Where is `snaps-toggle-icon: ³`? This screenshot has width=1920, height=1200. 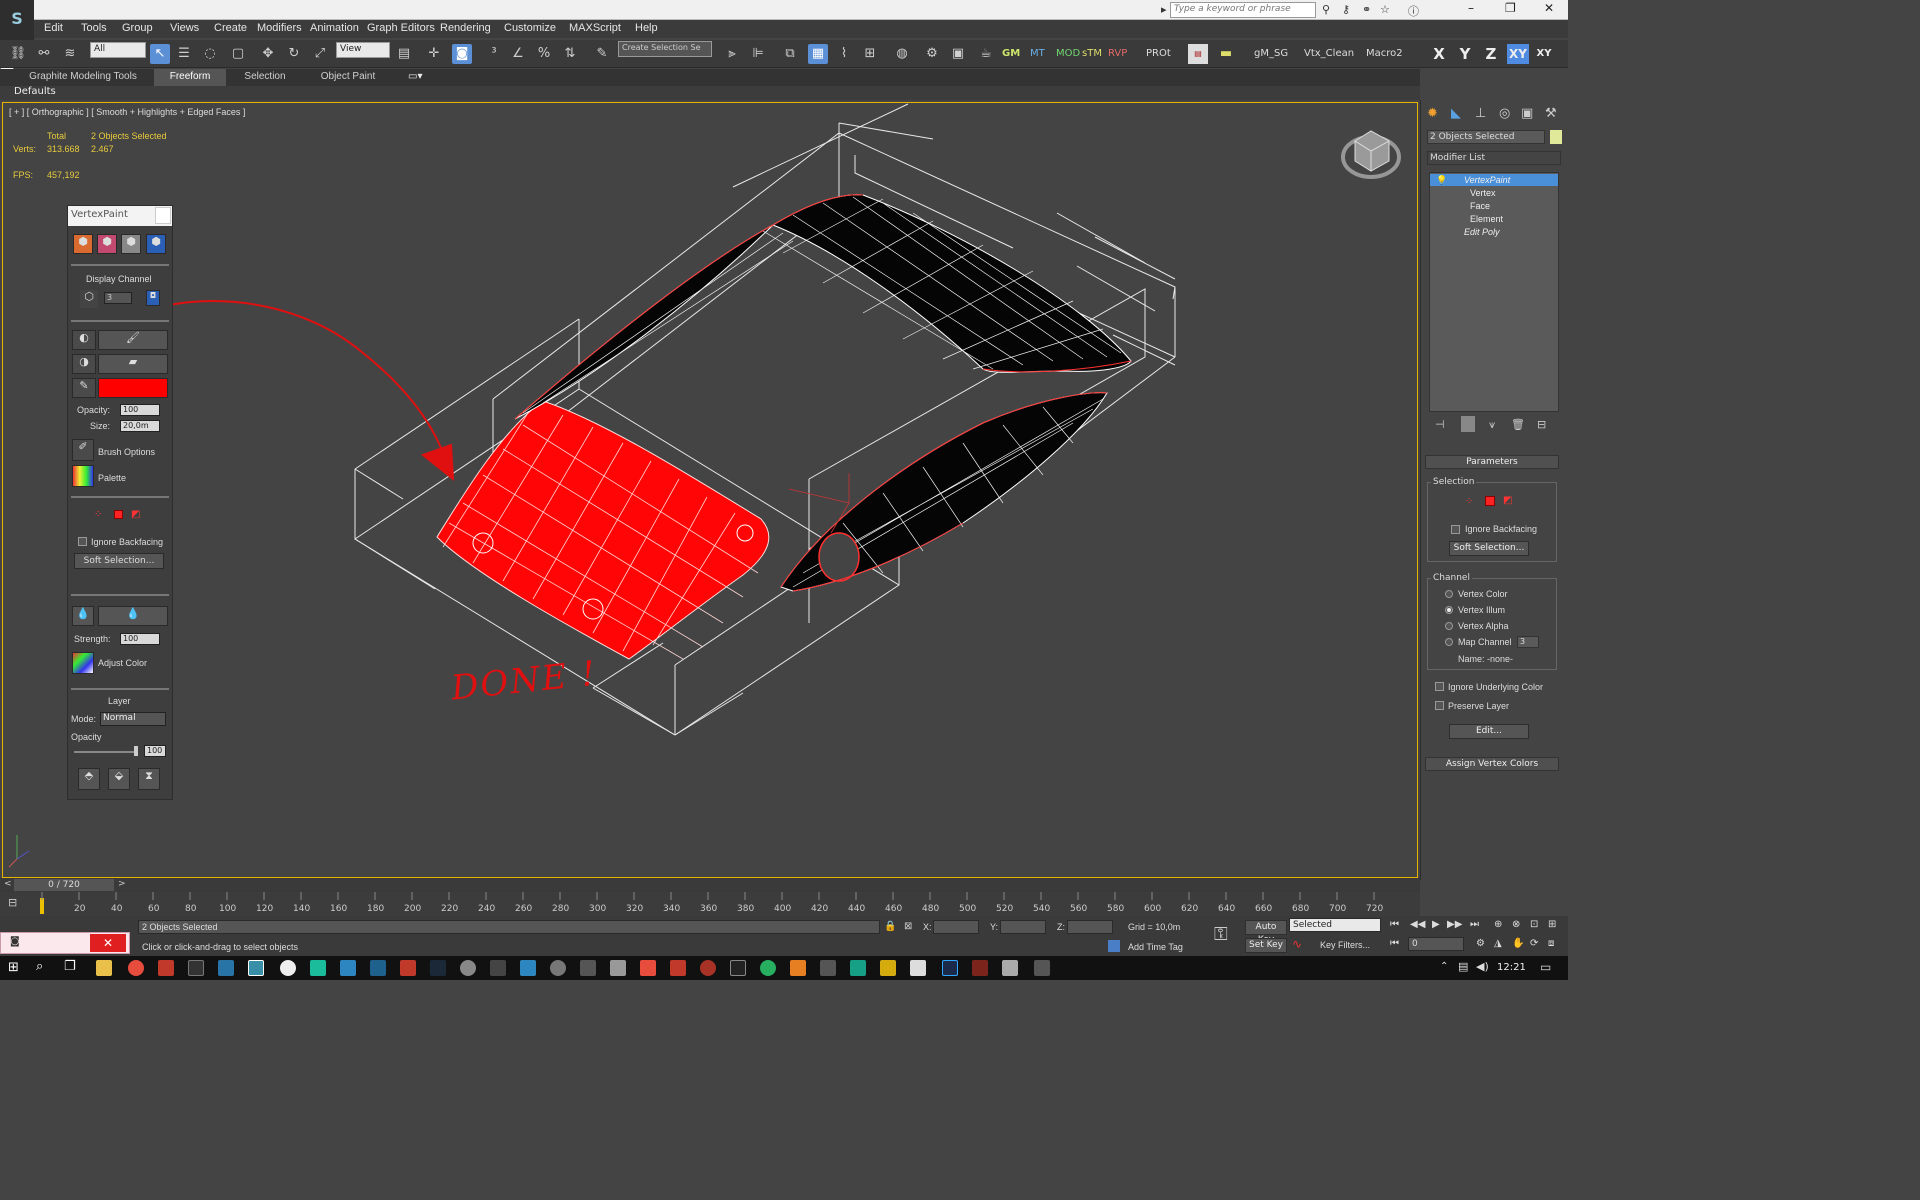 snaps-toggle-icon: ³ is located at coordinates (494, 54).